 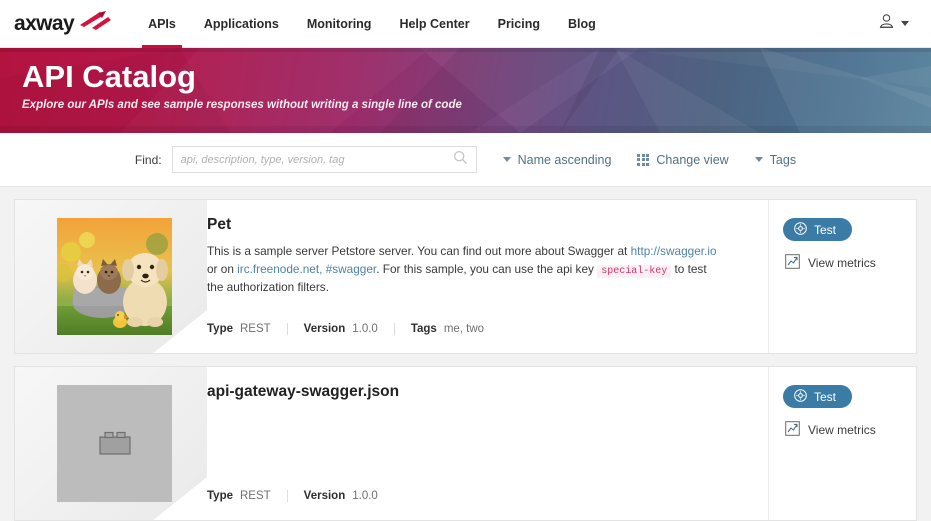 I want to click on api-card-meta: Type REST Version 1.0.0 Tags me, two, so click(x=353, y=329).